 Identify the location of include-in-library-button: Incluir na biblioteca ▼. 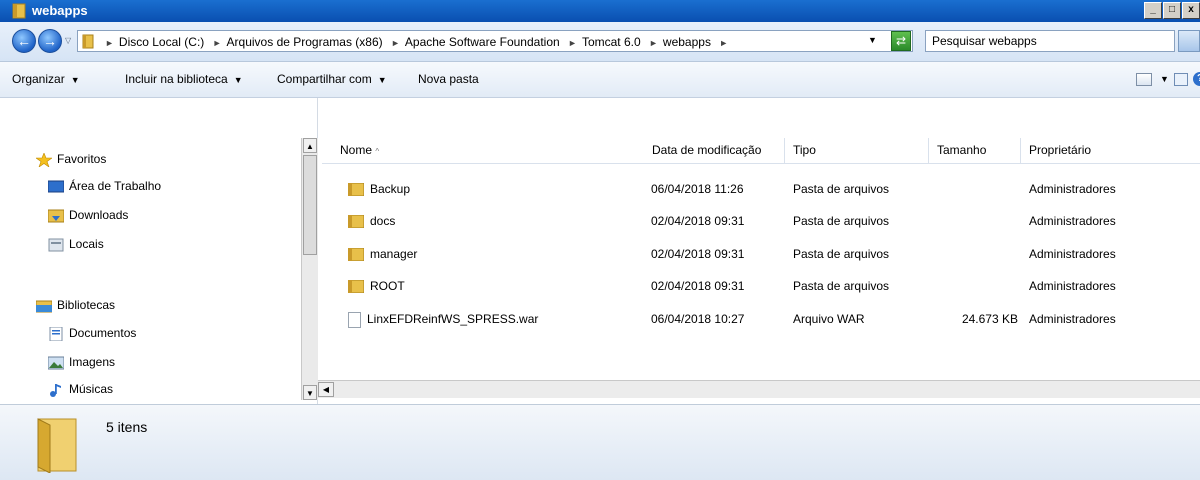
(184, 79).